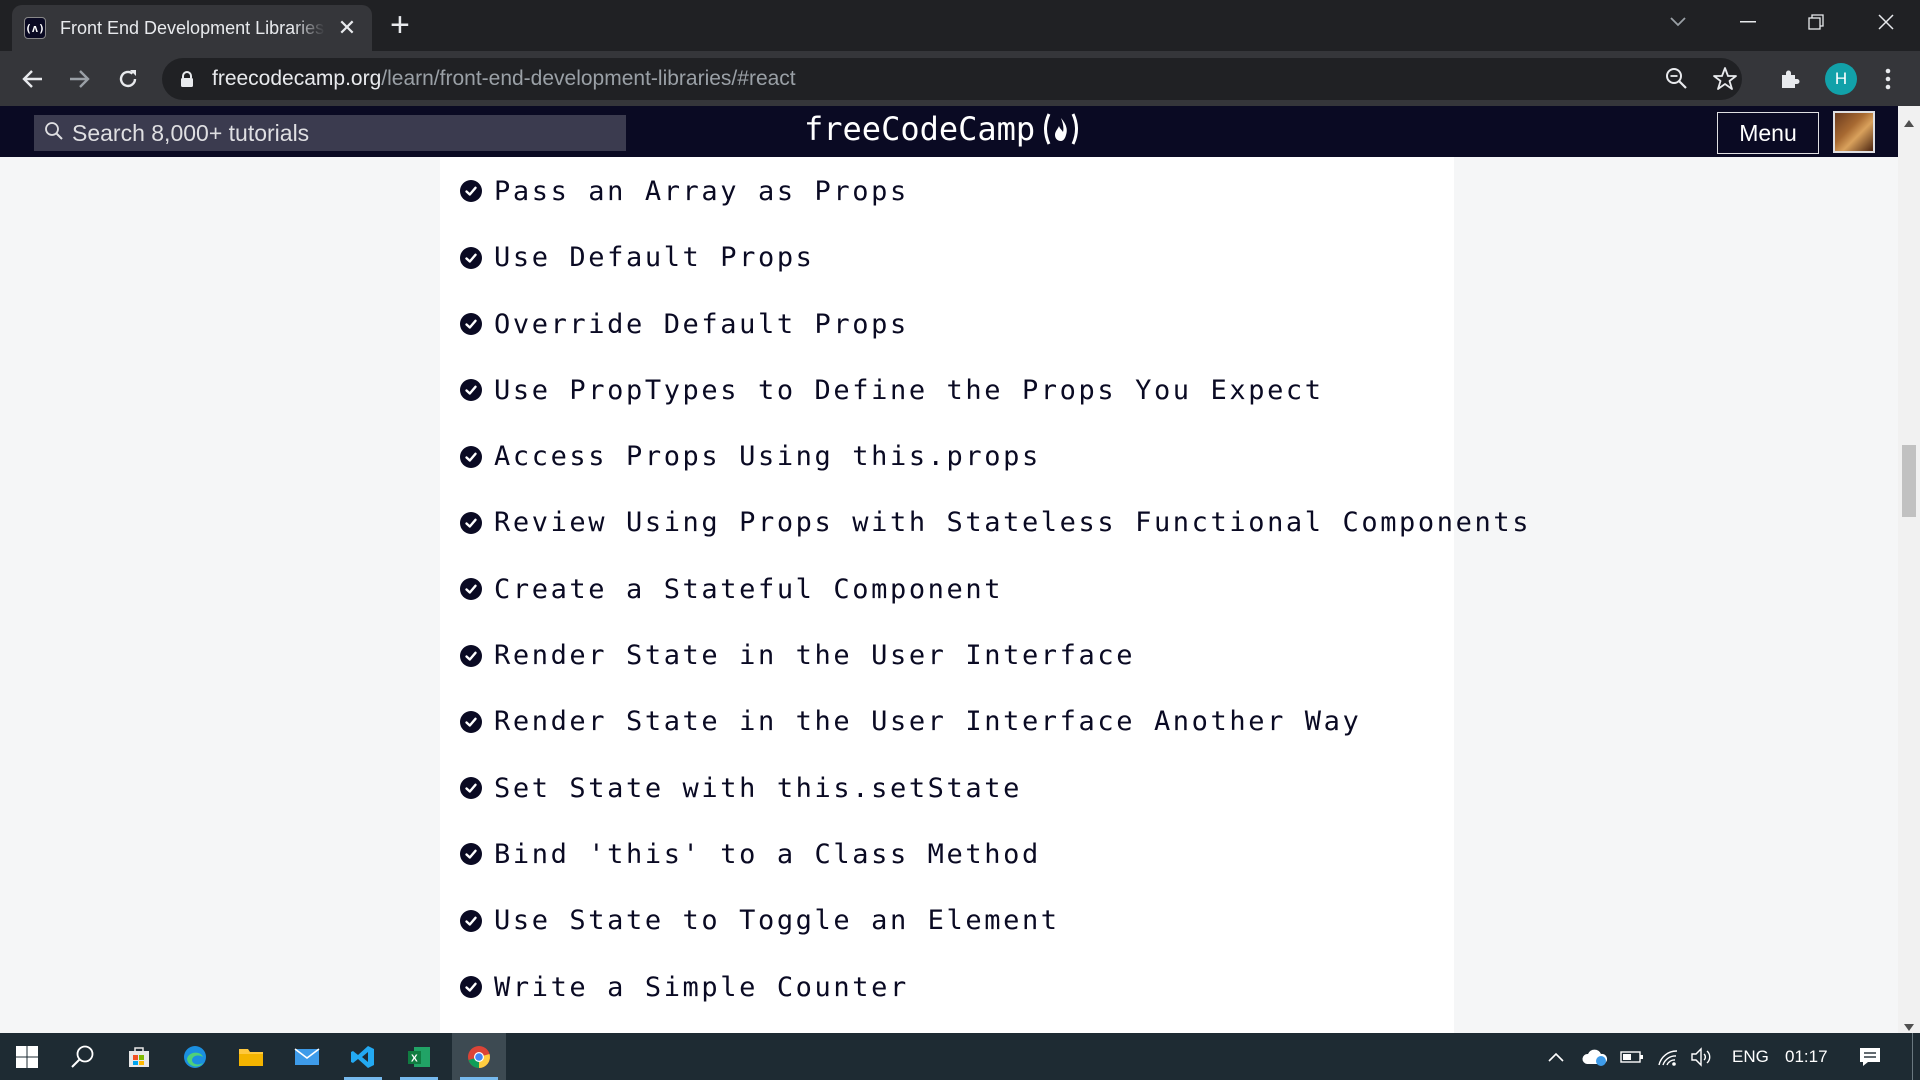 This screenshot has height=1080, width=1920. Describe the element at coordinates (363, 1056) in the screenshot. I see `vscode-icon` at that location.